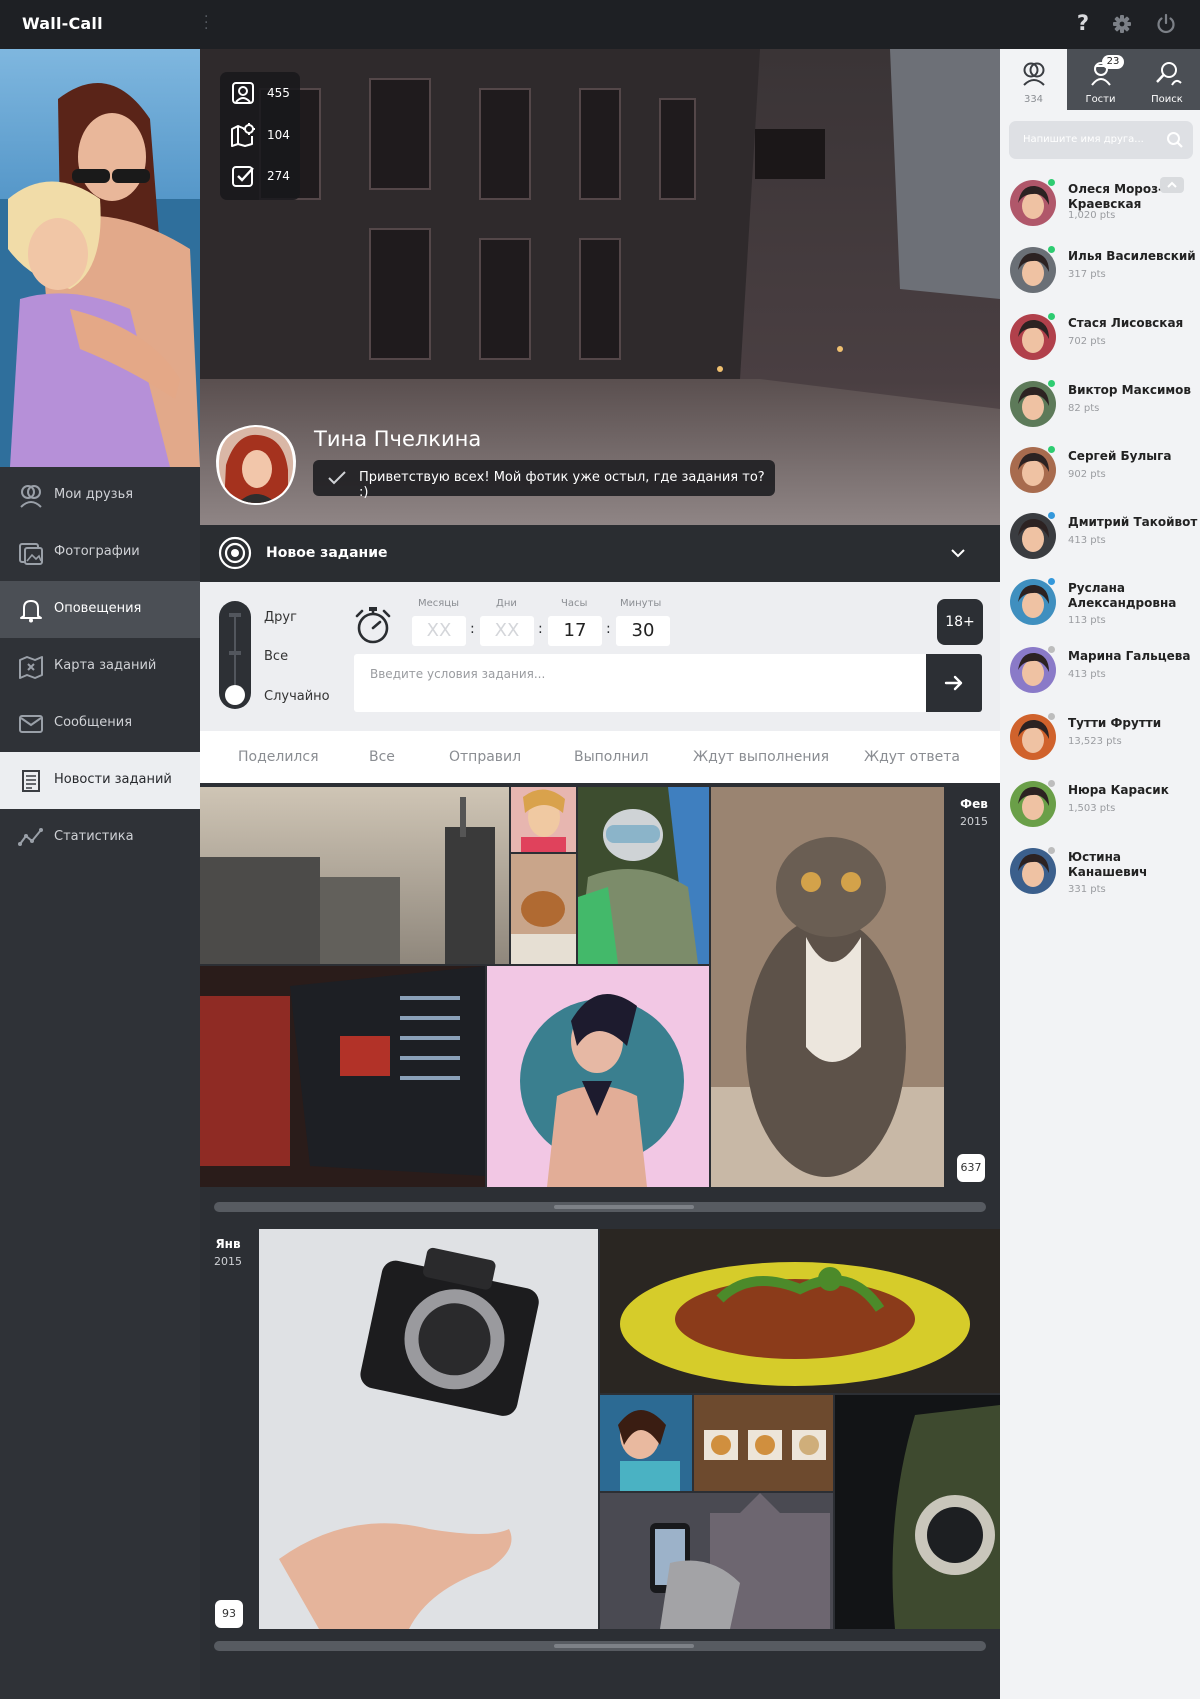  What do you see at coordinates (960, 622) in the screenshot?
I see `age-restriction-button: 18+` at bounding box center [960, 622].